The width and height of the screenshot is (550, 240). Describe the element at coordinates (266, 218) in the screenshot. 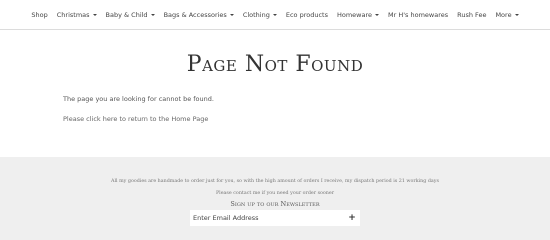

I see `email-input` at that location.